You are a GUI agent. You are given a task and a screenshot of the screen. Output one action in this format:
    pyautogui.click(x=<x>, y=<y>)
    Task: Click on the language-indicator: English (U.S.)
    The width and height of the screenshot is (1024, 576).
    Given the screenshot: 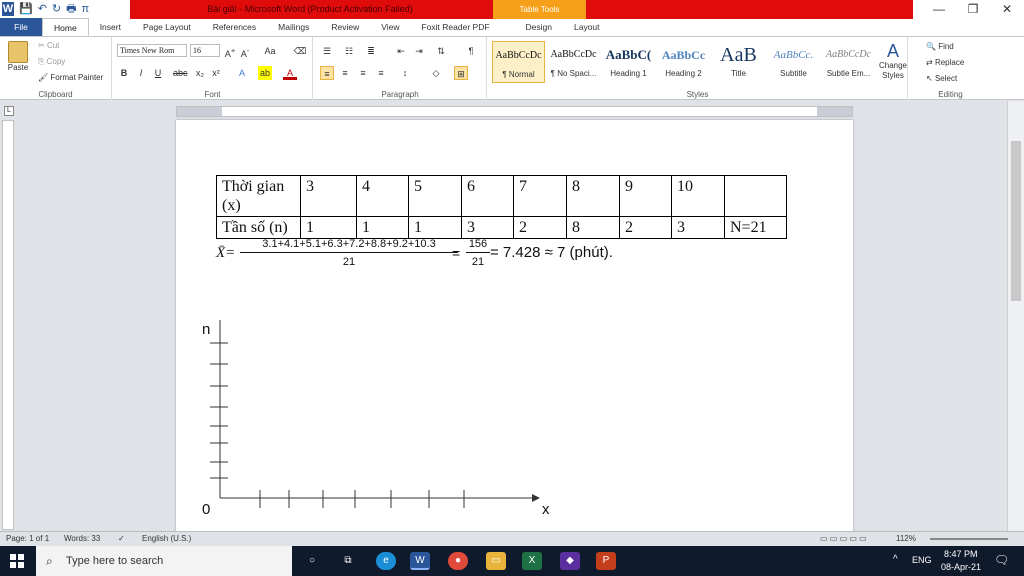 What is the action you would take?
    pyautogui.click(x=166, y=538)
    